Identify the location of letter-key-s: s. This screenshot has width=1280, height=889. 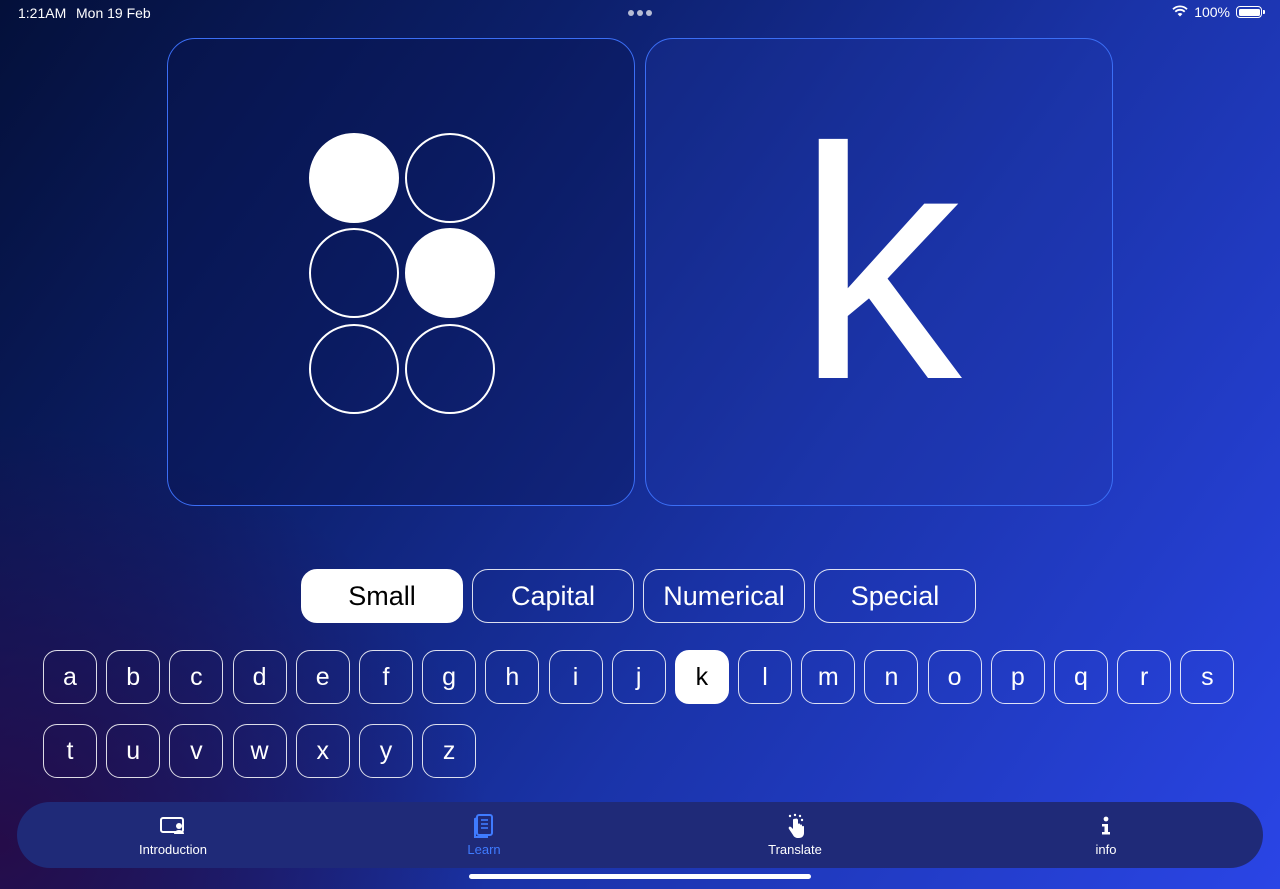
(1207, 677).